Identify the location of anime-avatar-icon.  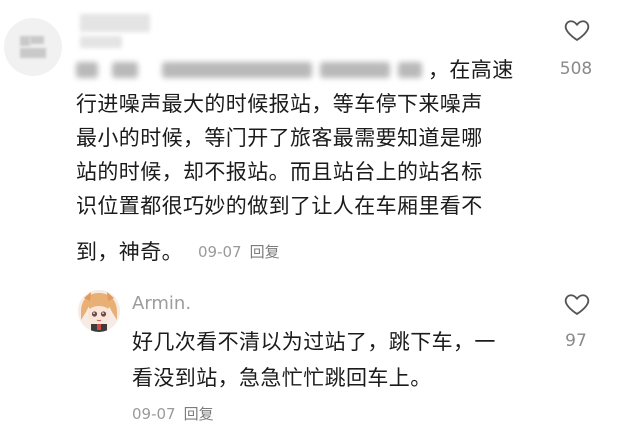
(99, 311).